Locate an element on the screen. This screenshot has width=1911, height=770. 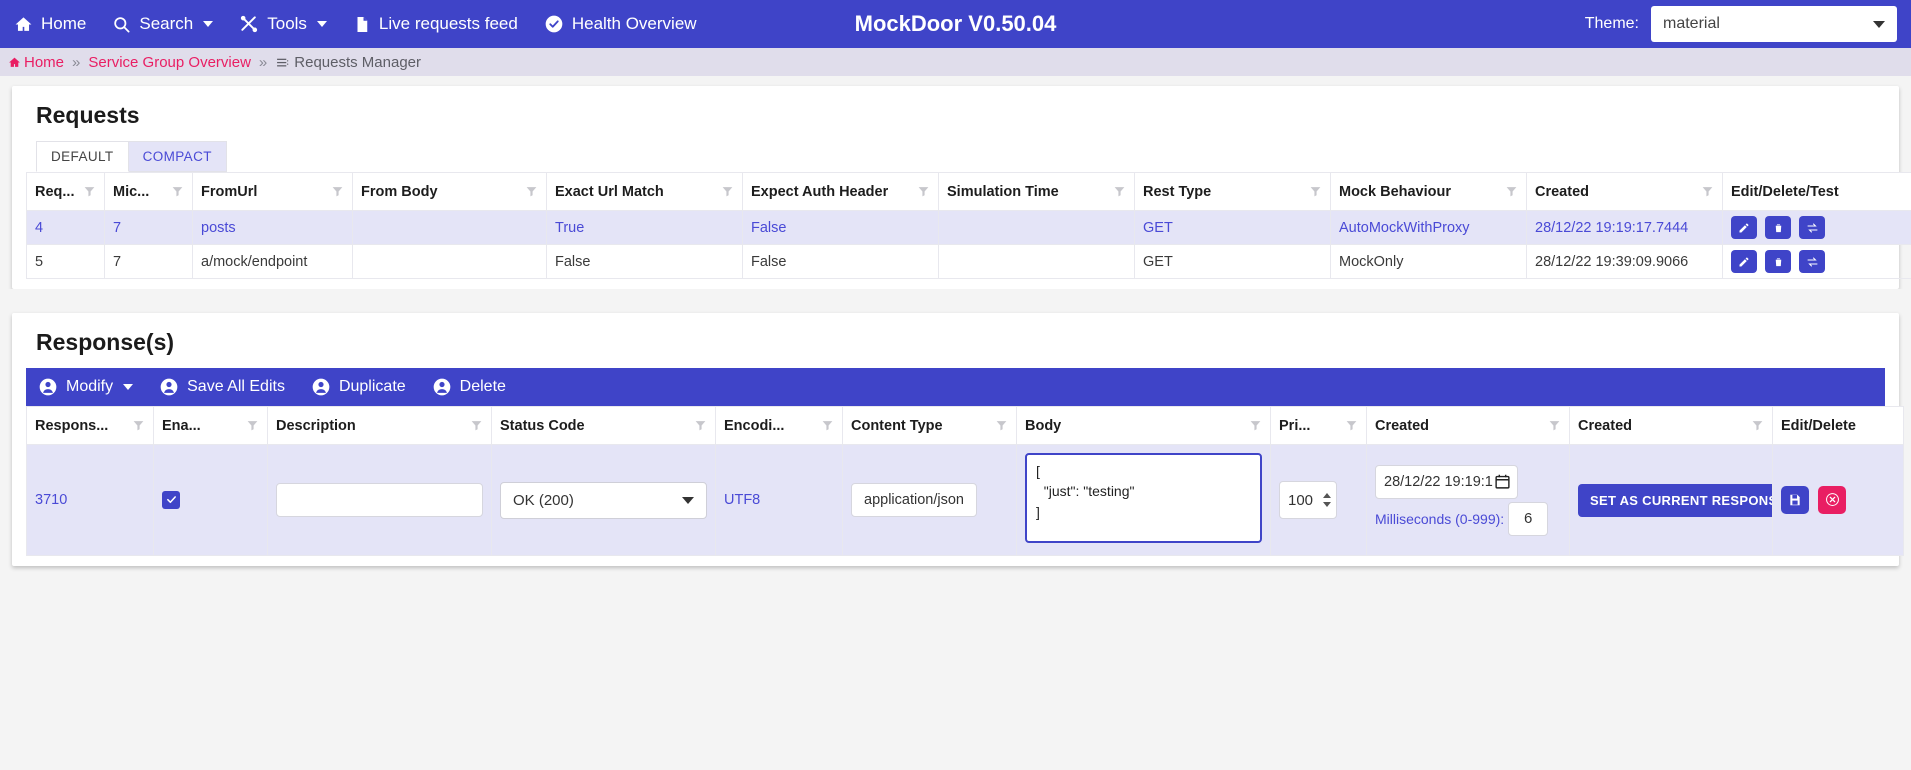
check-icon is located at coordinates (171, 500).